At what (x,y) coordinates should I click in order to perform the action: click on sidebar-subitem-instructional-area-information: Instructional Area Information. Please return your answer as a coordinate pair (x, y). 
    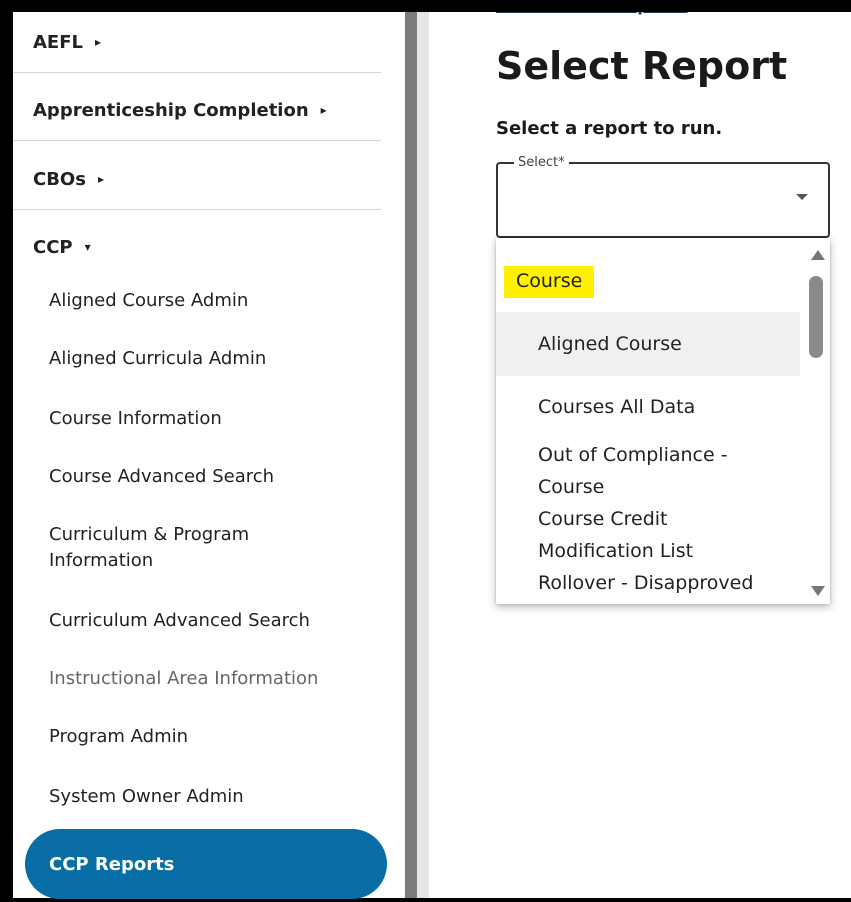
    Looking at the image, I should click on (214, 679).